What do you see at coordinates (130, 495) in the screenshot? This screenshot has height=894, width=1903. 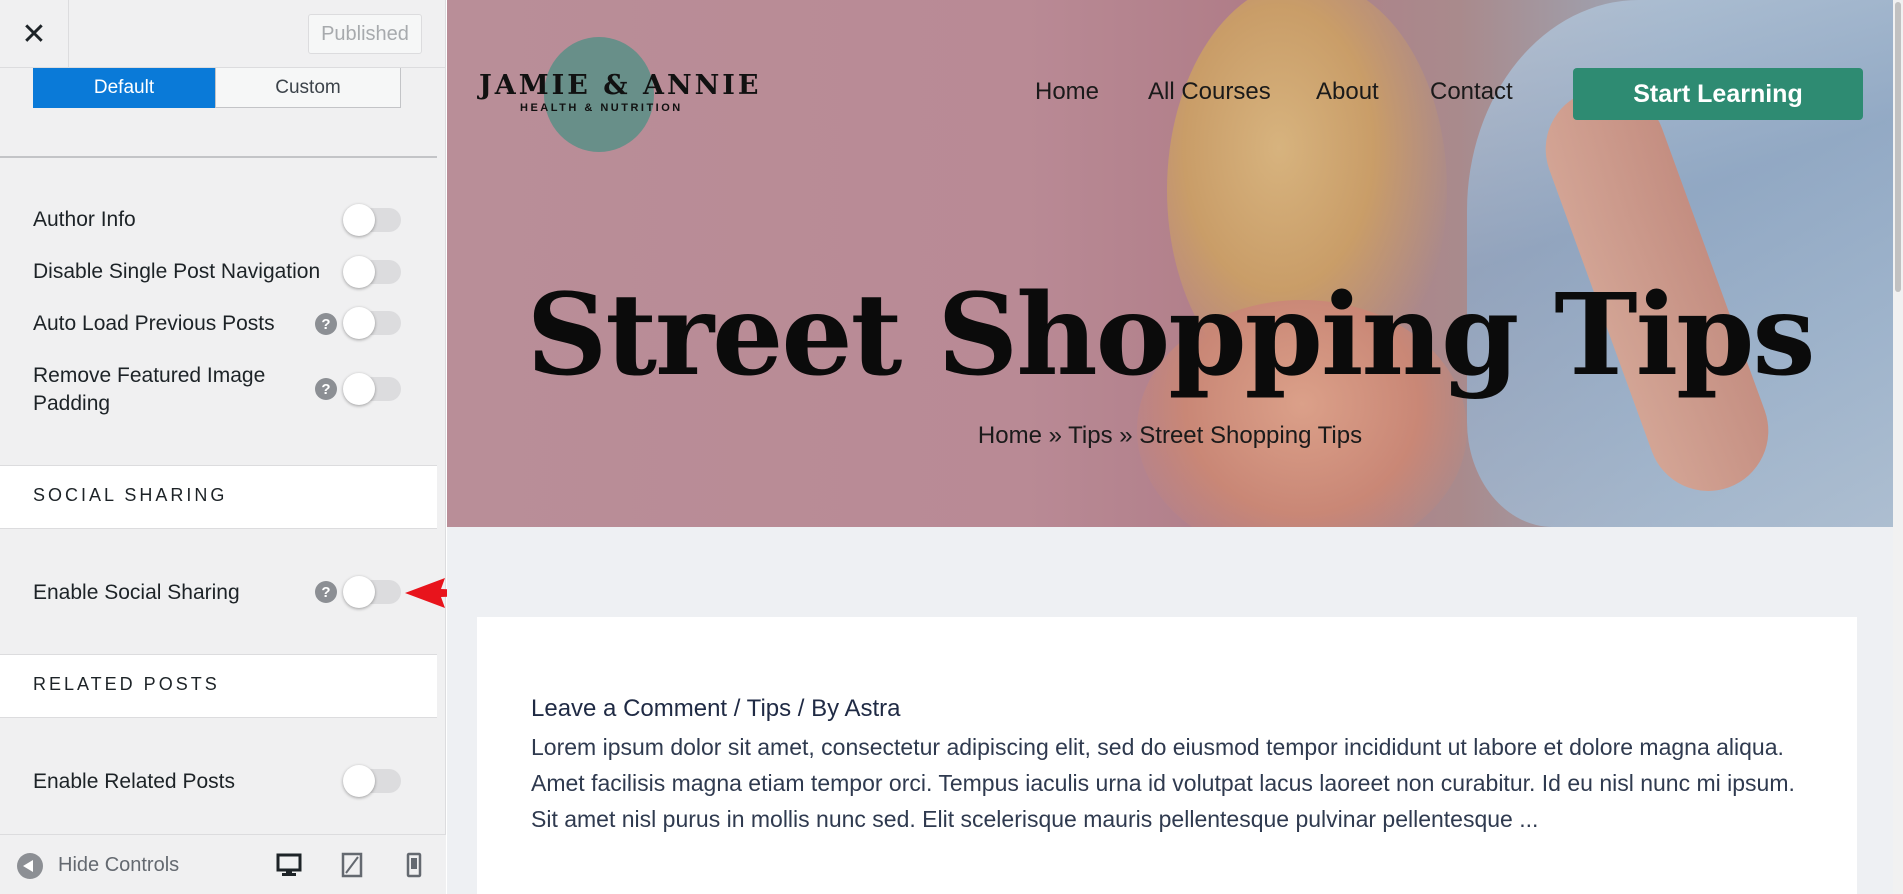 I see `section-title: SOCIAL SHARING` at bounding box center [130, 495].